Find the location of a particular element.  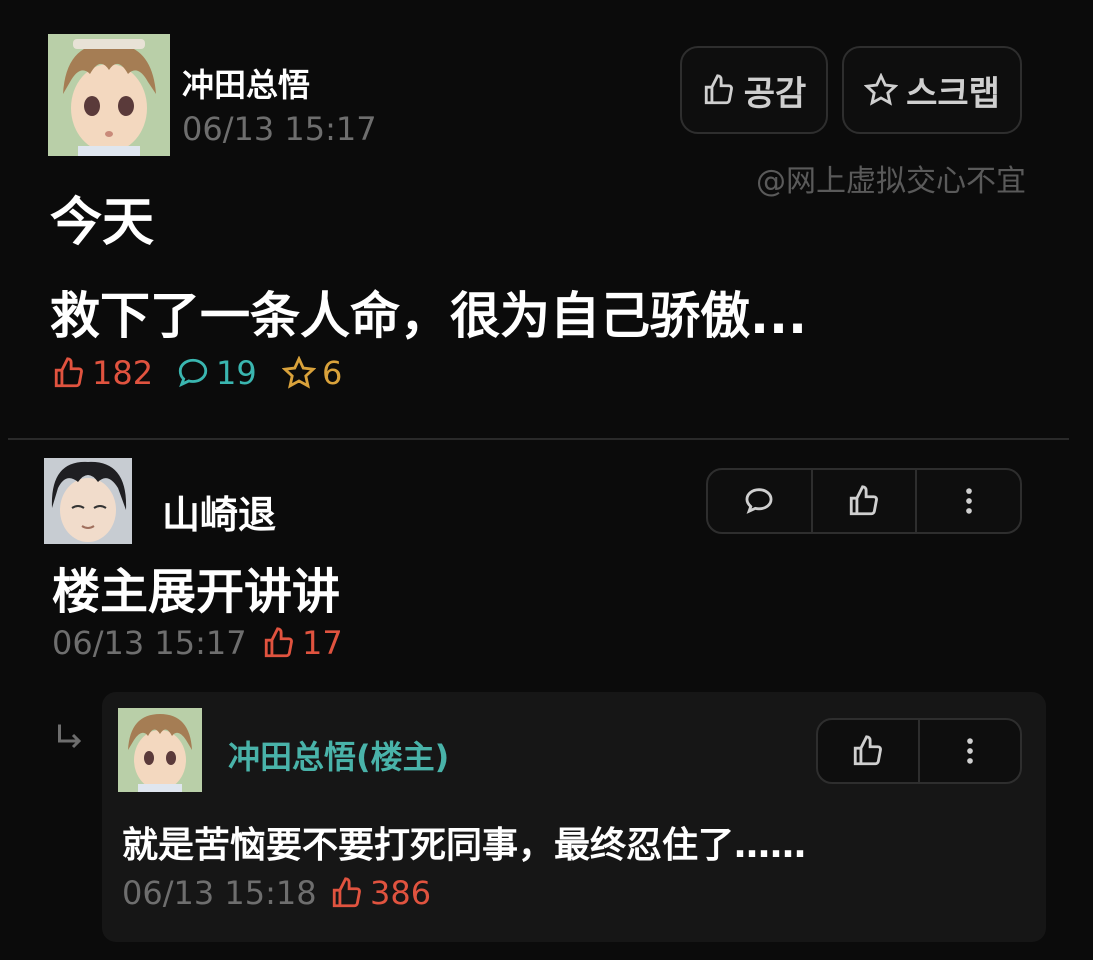

post-star-count: 6 is located at coordinates (312, 373).